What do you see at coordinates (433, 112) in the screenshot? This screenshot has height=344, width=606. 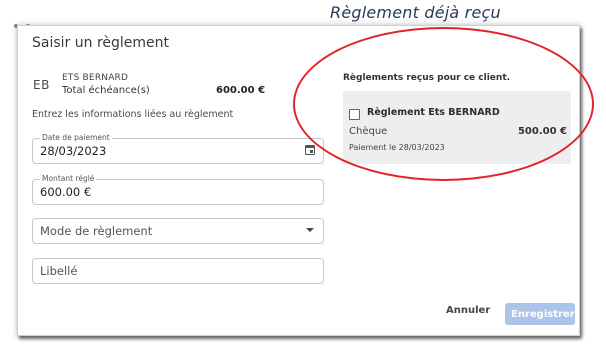 I see `received-payment-title: Règlement Ets BERNARD` at bounding box center [433, 112].